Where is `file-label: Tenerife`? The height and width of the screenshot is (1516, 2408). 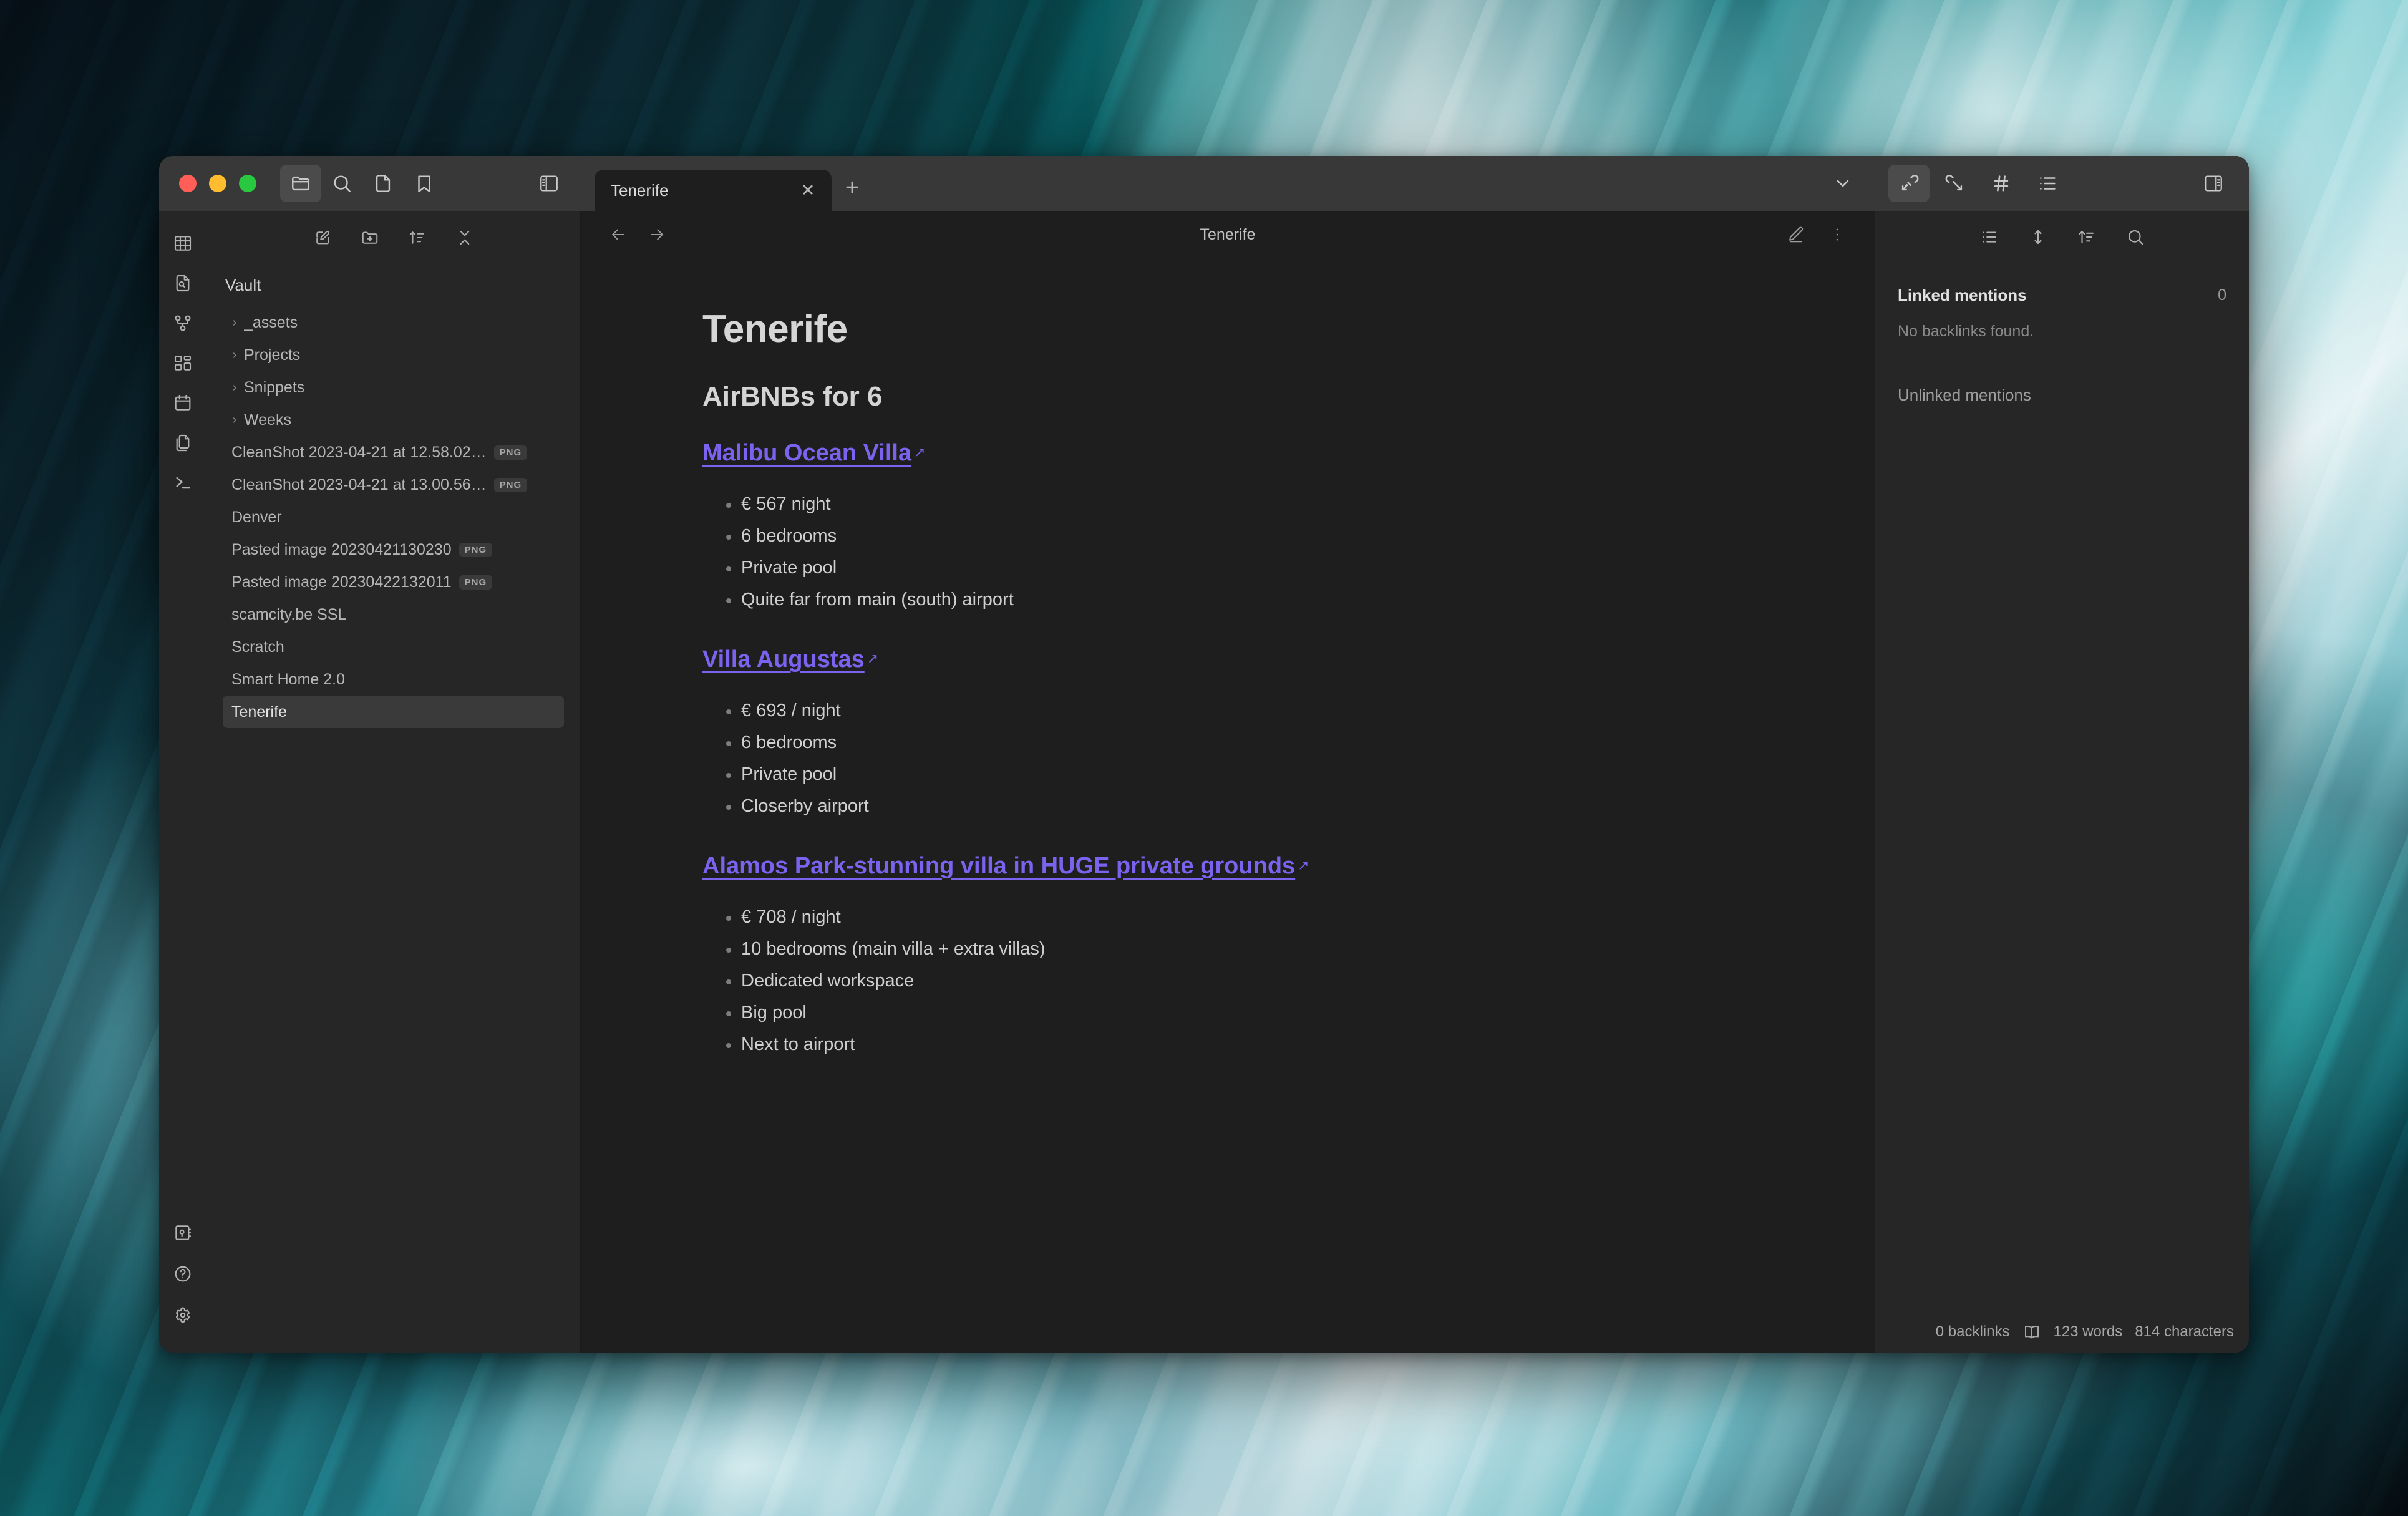 file-label: Tenerife is located at coordinates (259, 712).